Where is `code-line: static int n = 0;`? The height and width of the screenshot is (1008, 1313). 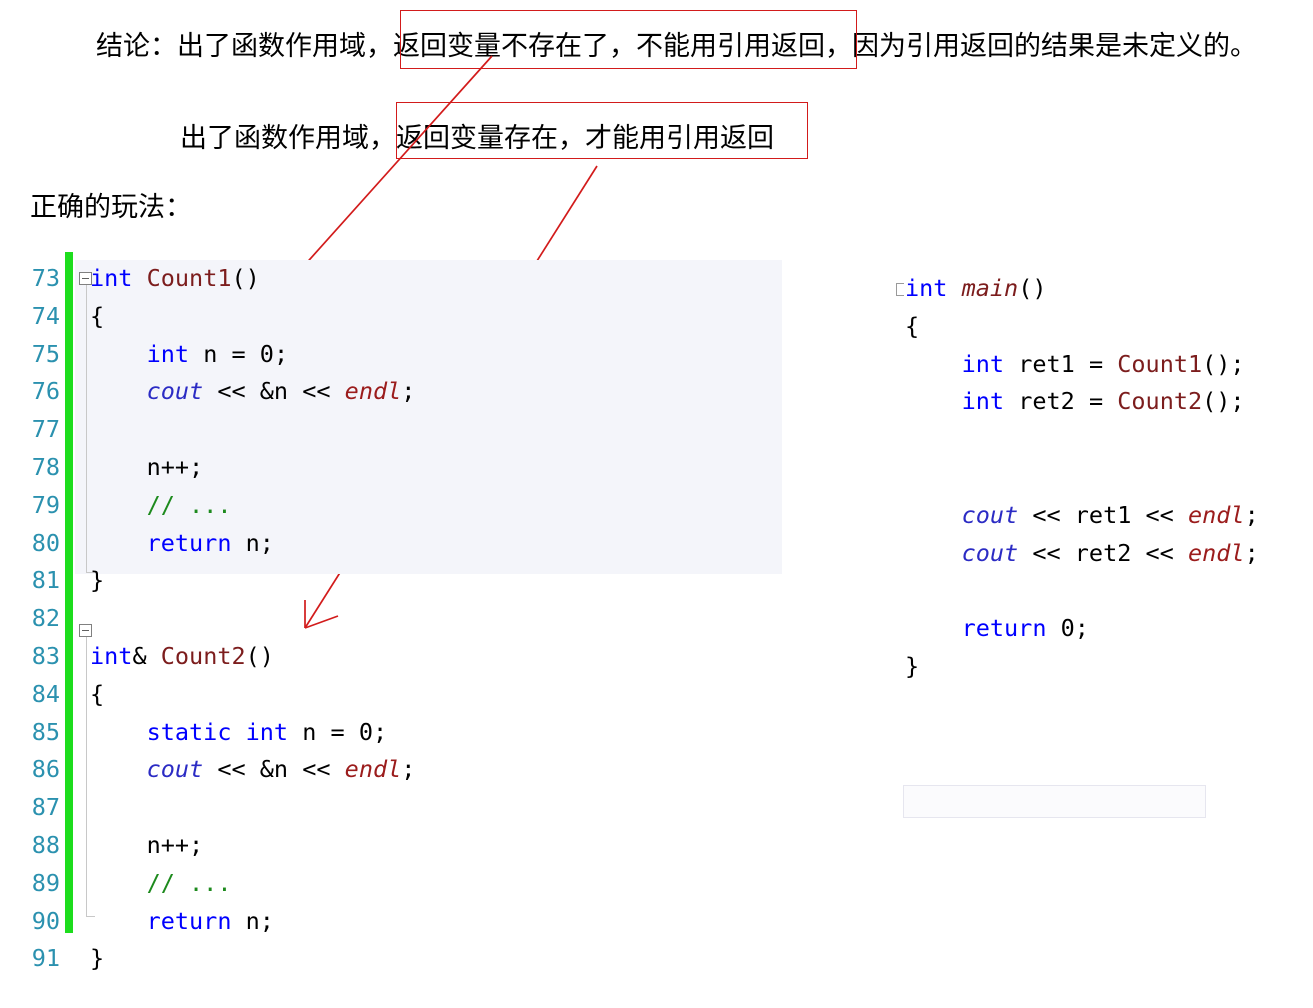 code-line: static int n = 0; is located at coordinates (239, 733).